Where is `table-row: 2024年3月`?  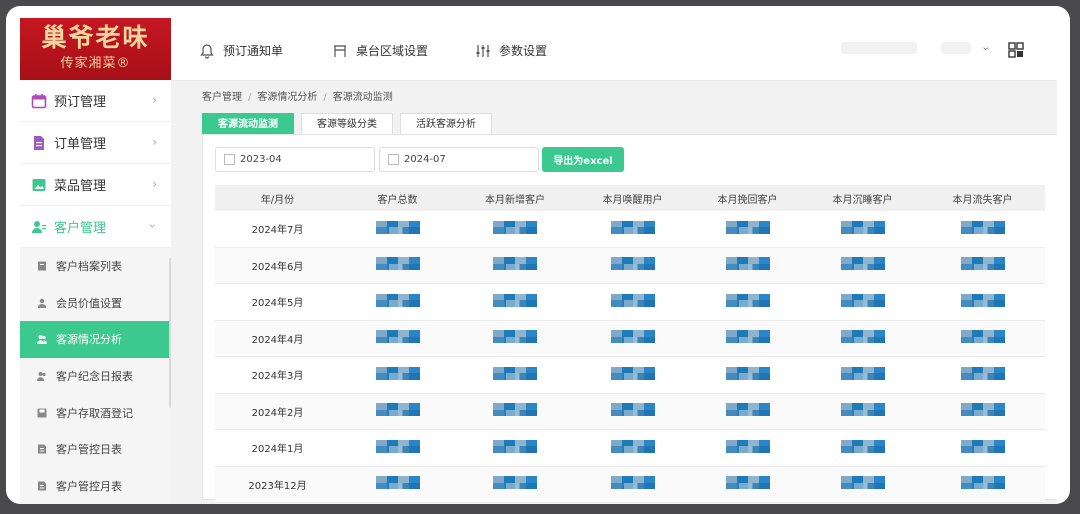
table-row: 2024年3月 is located at coordinates (630, 375).